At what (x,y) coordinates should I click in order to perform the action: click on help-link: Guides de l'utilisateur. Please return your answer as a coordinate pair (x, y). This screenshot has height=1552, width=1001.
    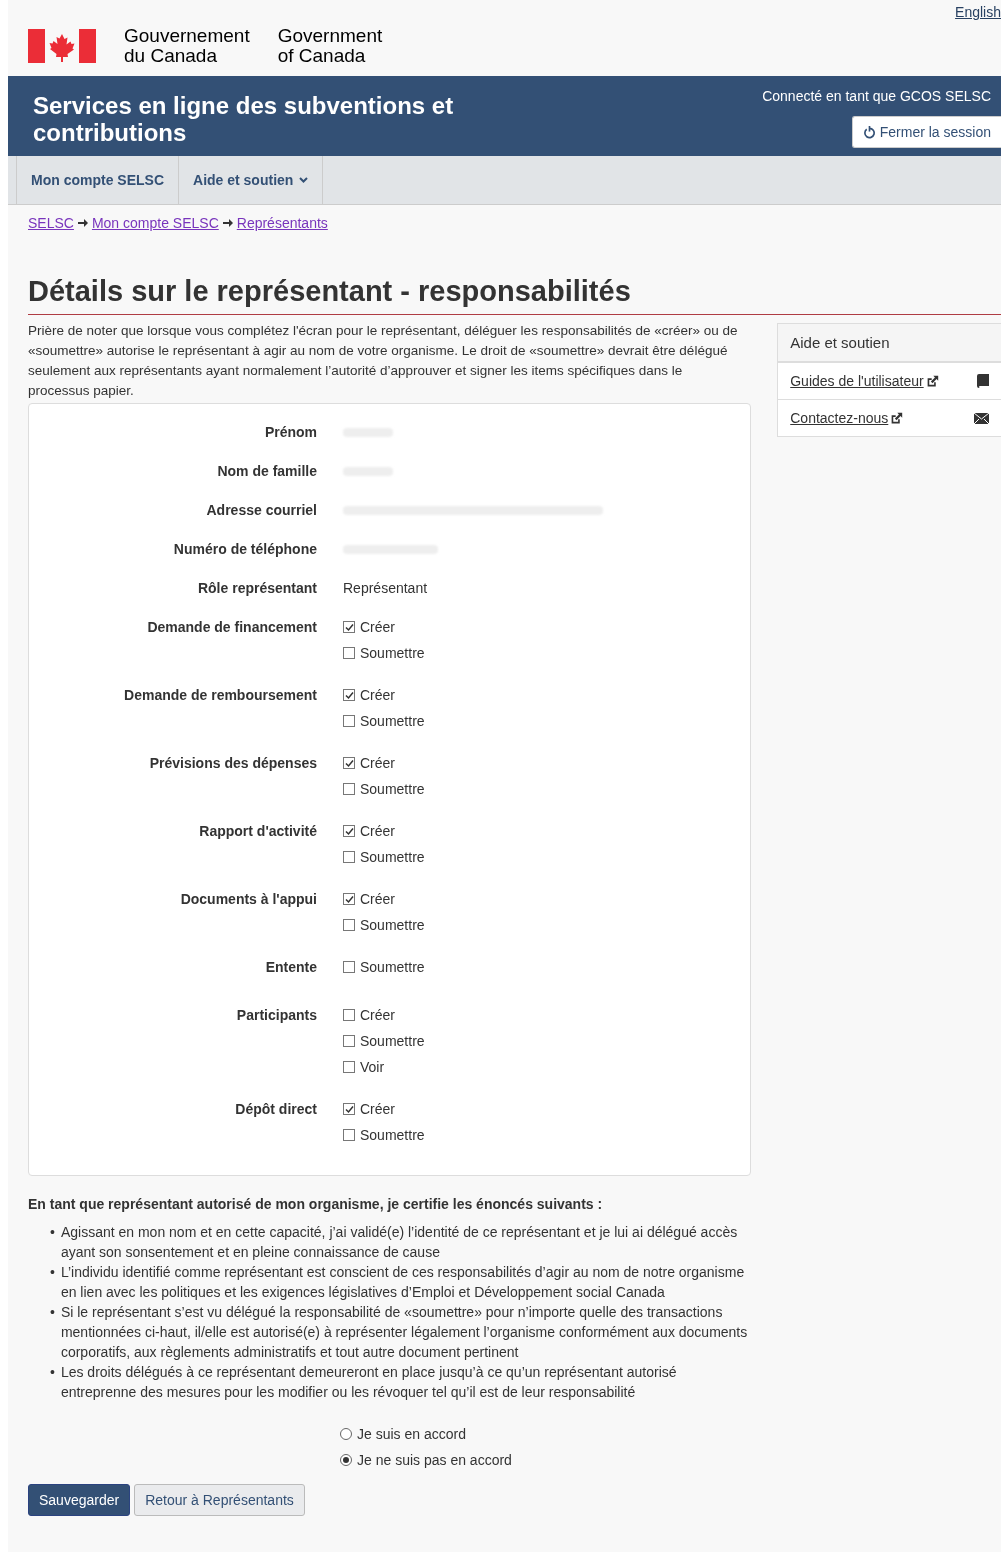
    Looking at the image, I should click on (864, 381).